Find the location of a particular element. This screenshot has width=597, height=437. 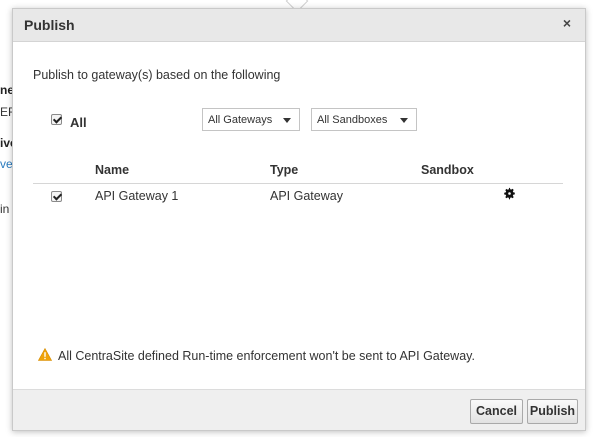

cancel-button: Cancel is located at coordinates (496, 411).